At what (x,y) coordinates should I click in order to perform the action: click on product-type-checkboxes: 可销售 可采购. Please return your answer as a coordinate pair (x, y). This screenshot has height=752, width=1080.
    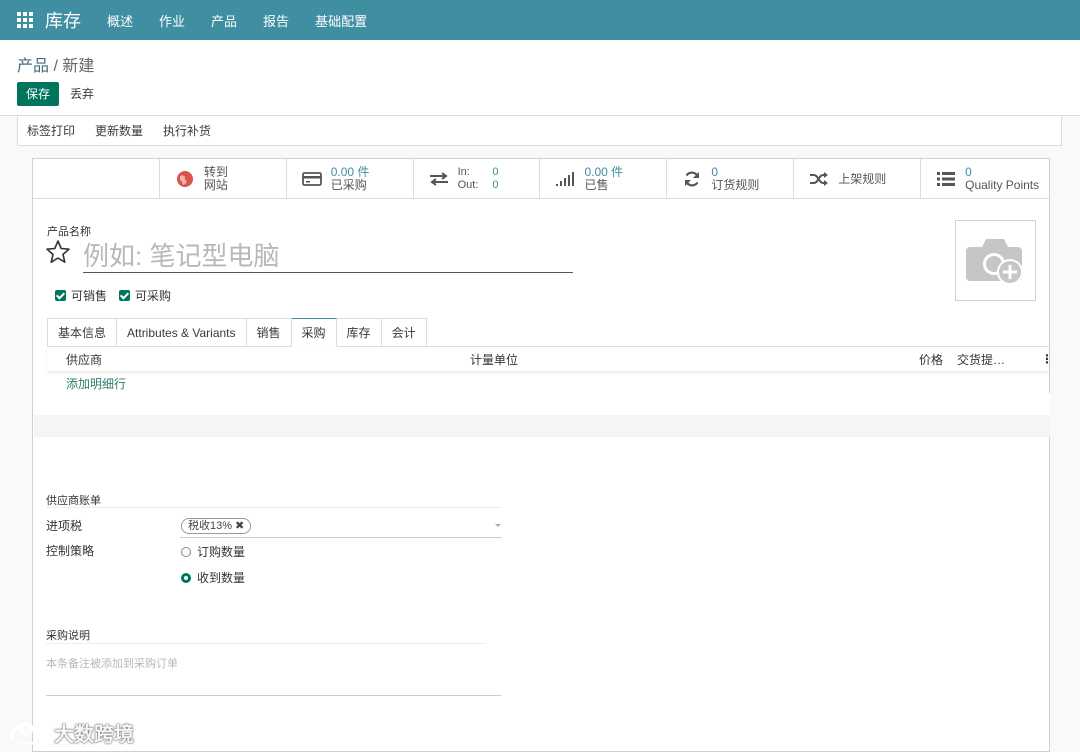
    Looking at the image, I should click on (119, 295).